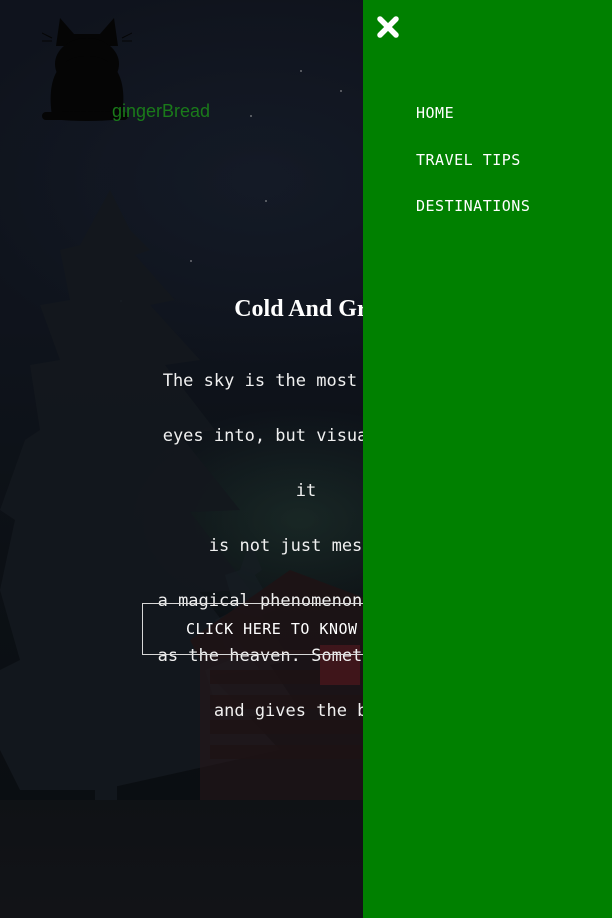 This screenshot has width=612, height=918. I want to click on nav-link-travel-tips: TRAVEL TIPS, so click(468, 160).